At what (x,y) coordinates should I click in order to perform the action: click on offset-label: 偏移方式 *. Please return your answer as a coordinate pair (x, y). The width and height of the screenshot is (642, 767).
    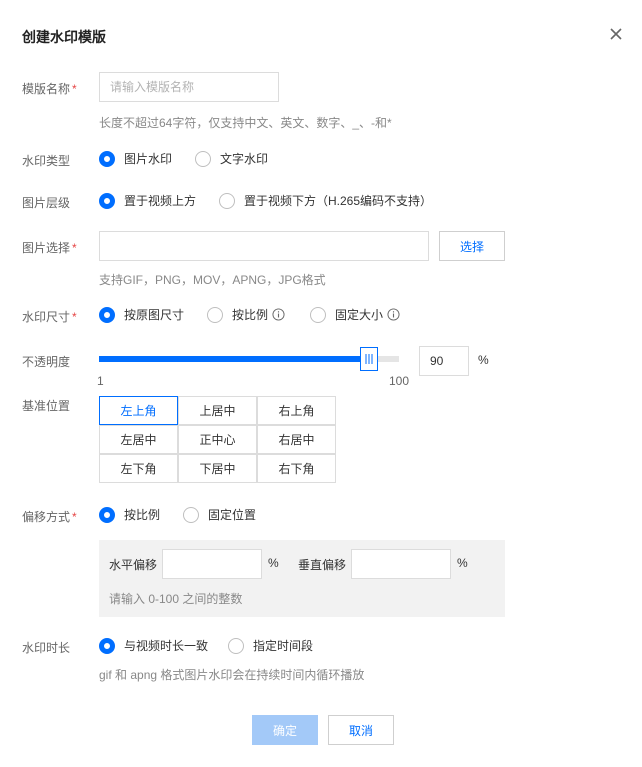
    Looking at the image, I should click on (49, 516).